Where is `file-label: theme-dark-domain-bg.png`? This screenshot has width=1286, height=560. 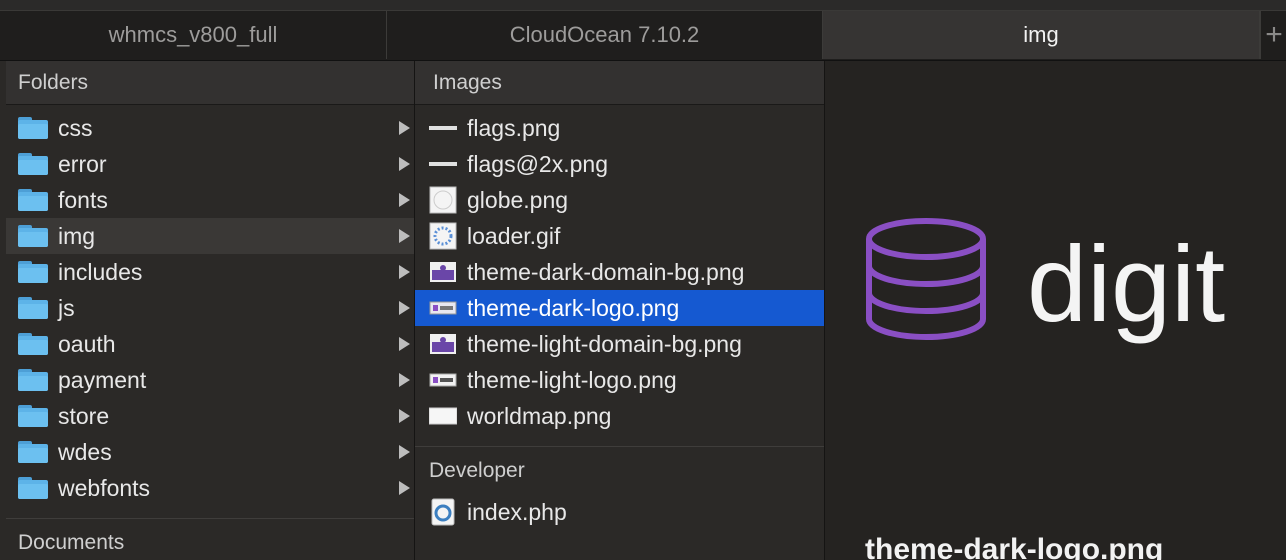
file-label: theme-dark-domain-bg.png is located at coordinates (606, 271).